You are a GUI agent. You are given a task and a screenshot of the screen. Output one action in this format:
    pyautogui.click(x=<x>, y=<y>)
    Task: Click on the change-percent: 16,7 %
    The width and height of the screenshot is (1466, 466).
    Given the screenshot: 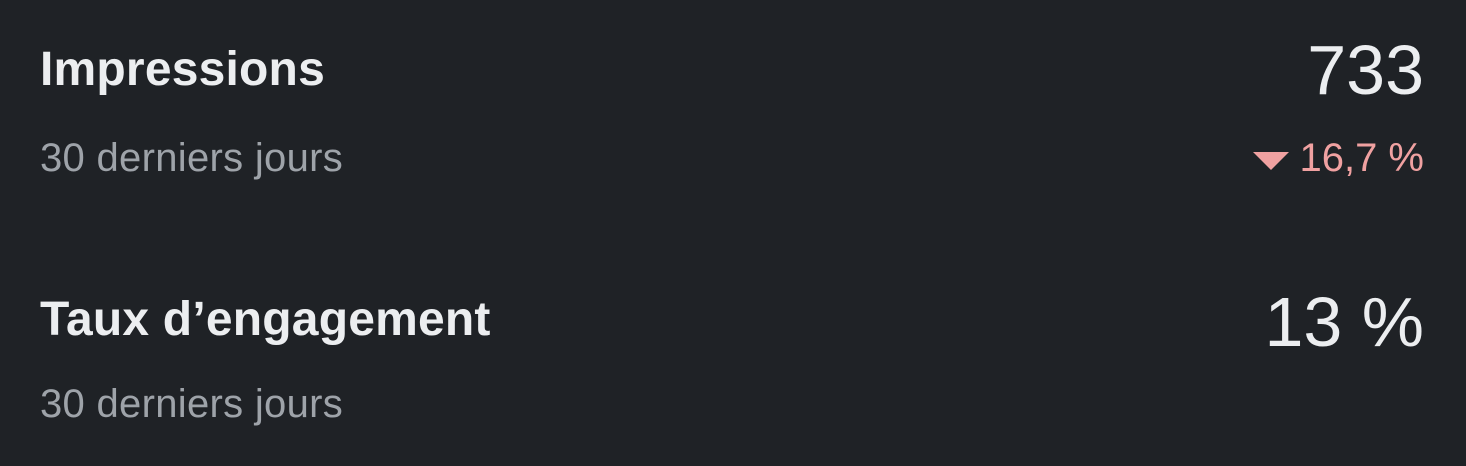 What is the action you would take?
    pyautogui.click(x=1361, y=158)
    